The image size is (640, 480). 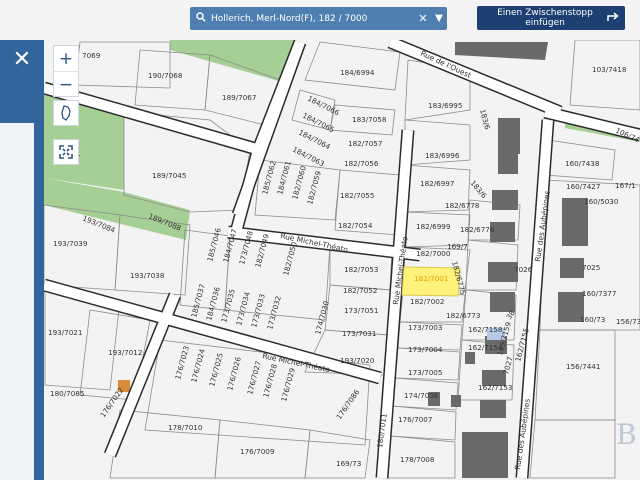 I want to click on watermark-logo: B, so click(x=626, y=434).